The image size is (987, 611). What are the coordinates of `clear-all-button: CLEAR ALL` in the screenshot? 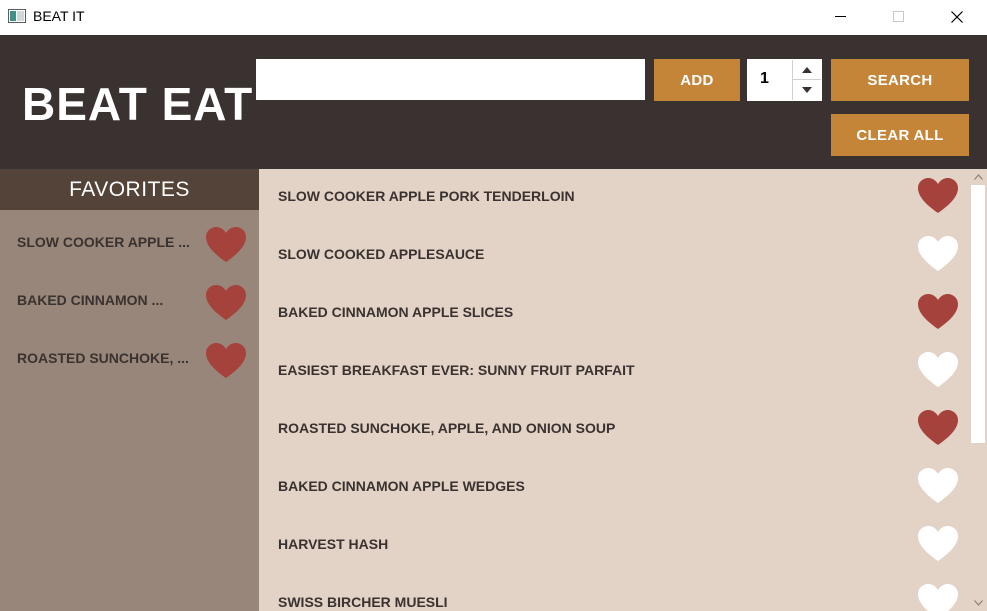 It's located at (900, 135).